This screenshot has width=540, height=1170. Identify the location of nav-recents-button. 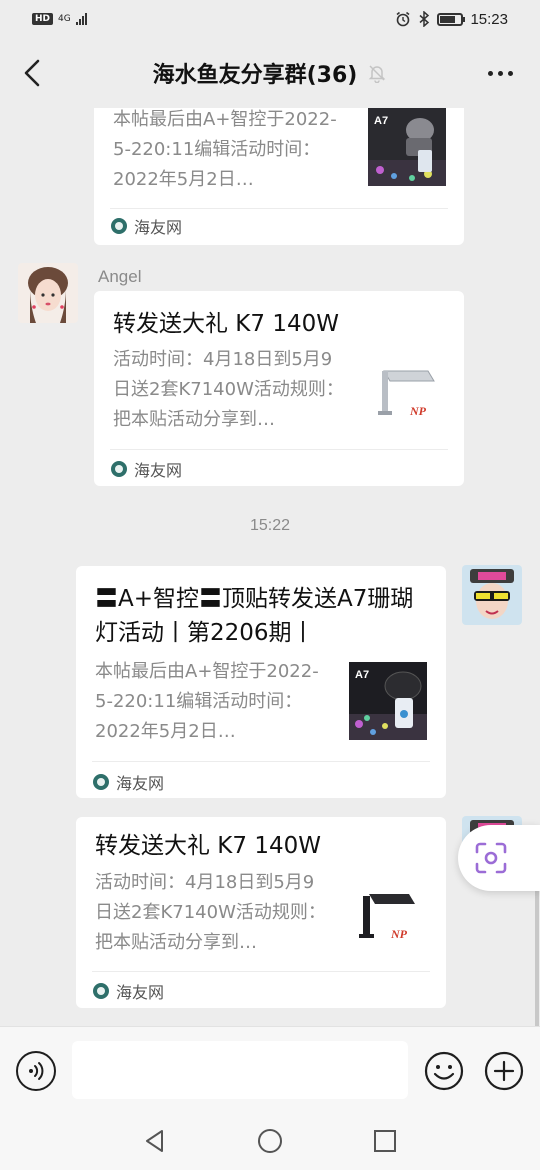
(385, 1141).